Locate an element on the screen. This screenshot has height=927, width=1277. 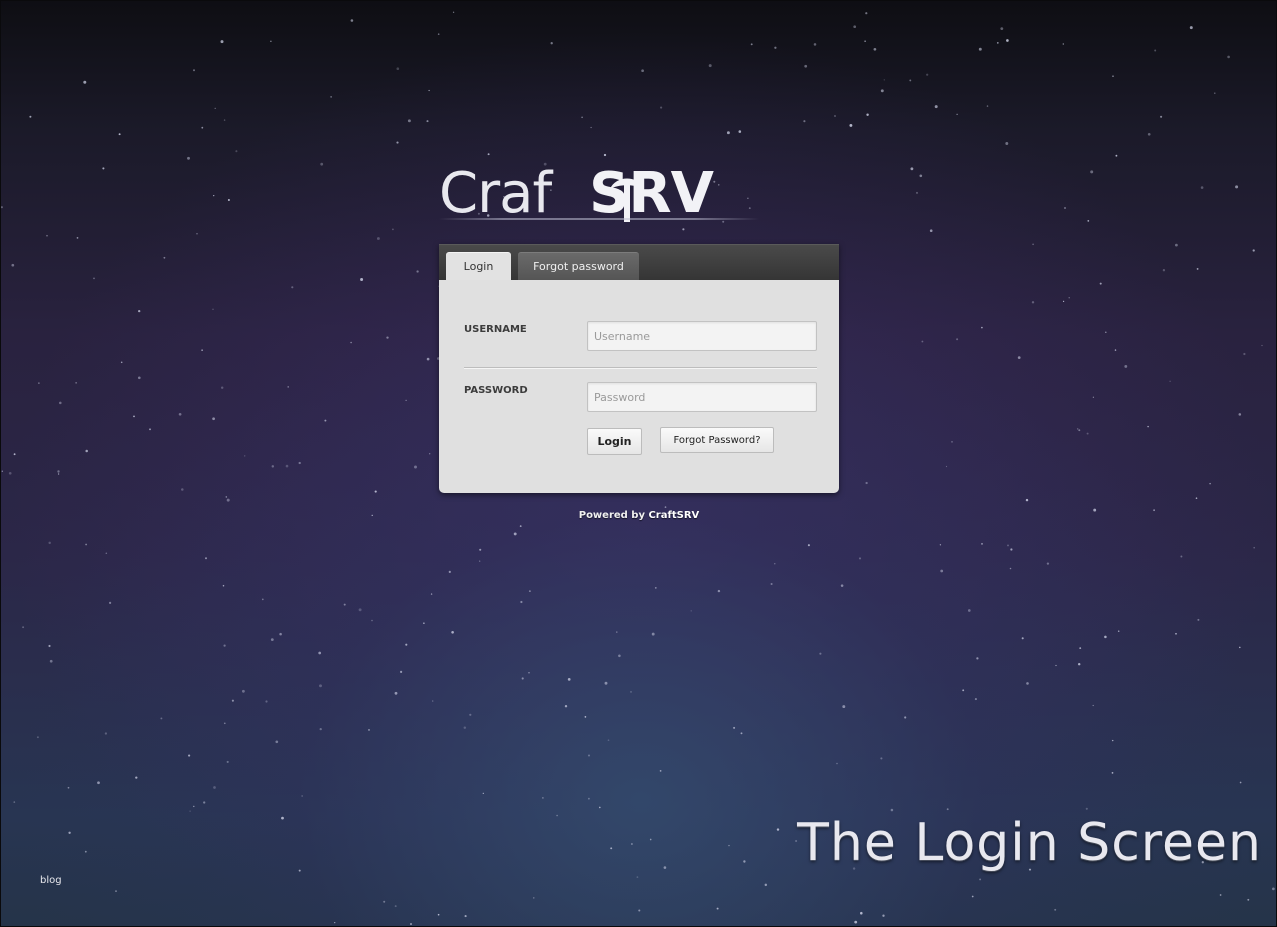
login-button: Login is located at coordinates (614, 441).